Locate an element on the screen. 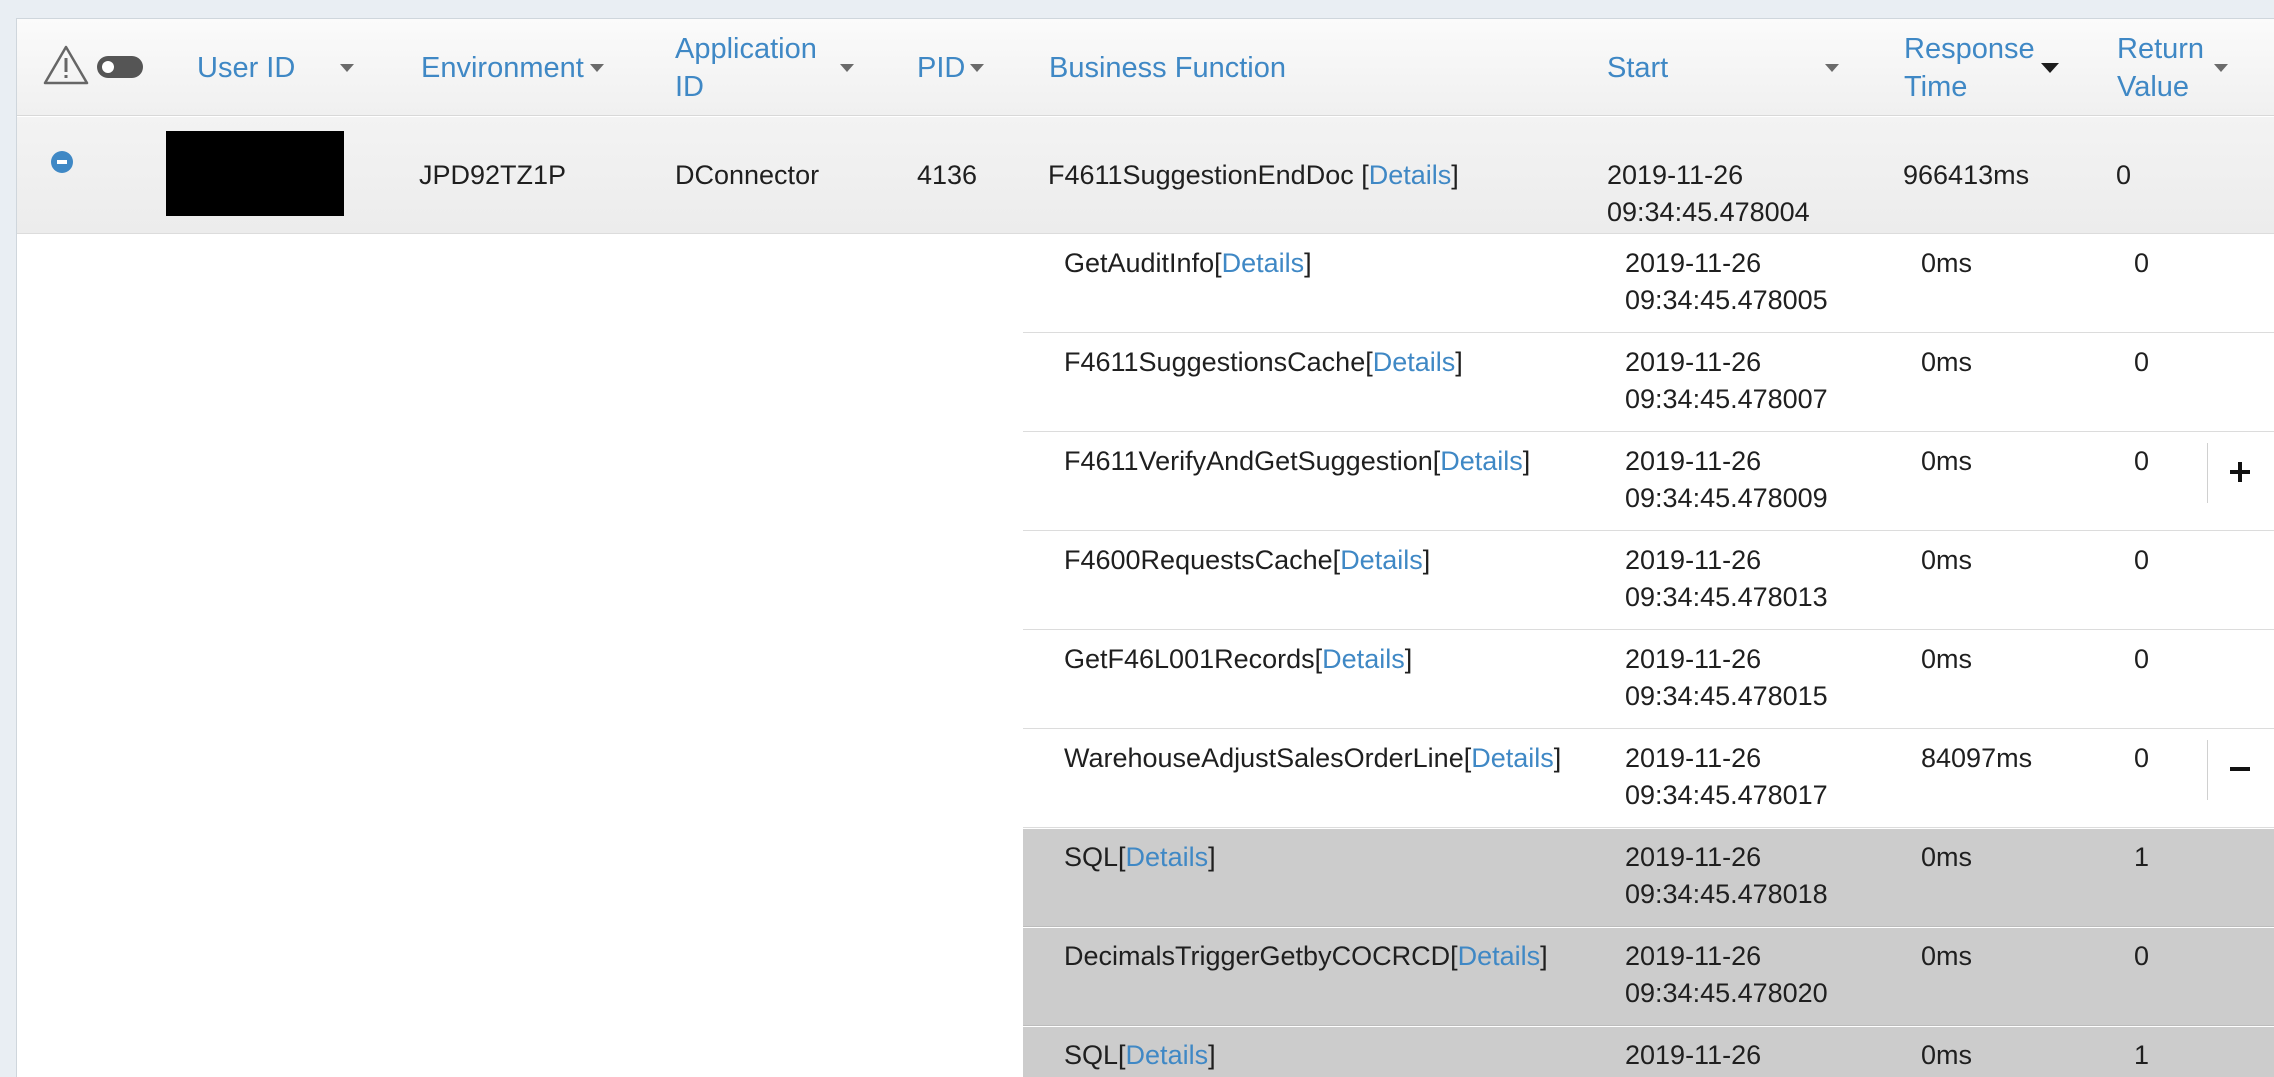 The width and height of the screenshot is (2274, 1077). function-name: DecimalsTriggerGetbyCOCRCD is located at coordinates (1257, 956).